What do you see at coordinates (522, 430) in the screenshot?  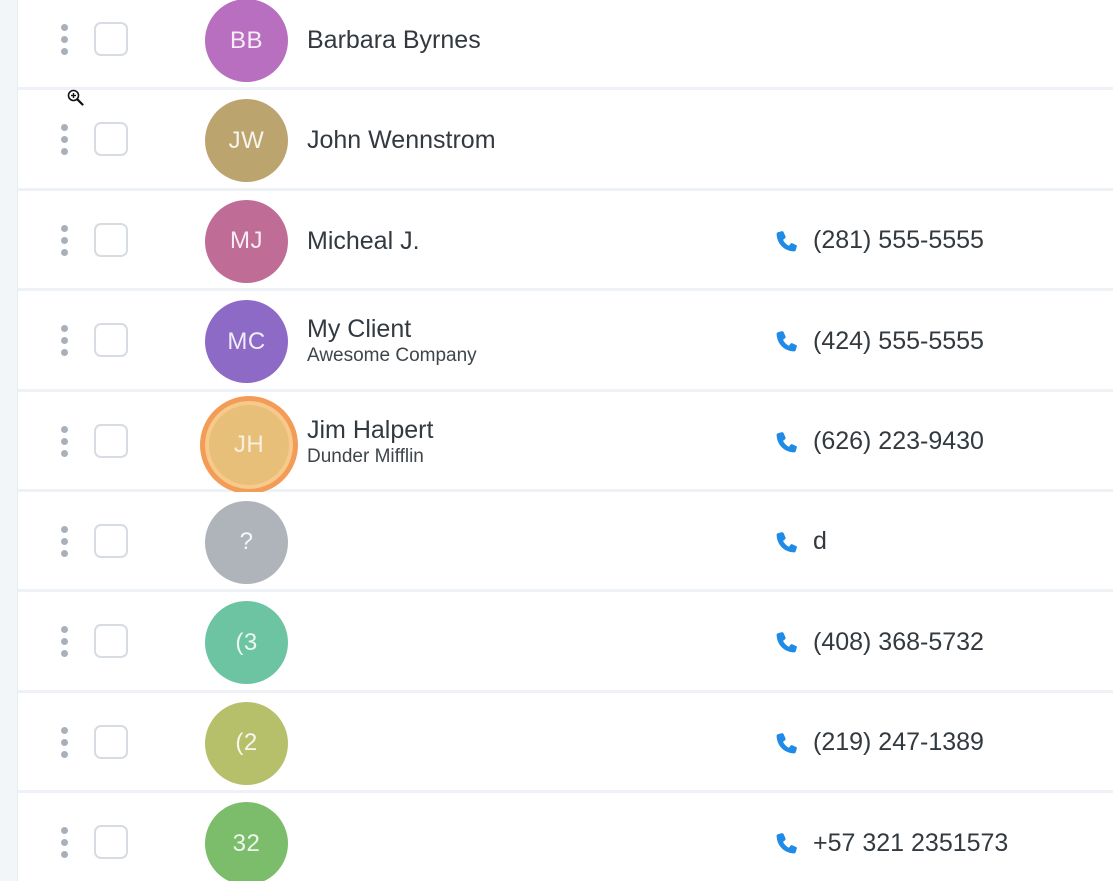 I see `contact-name: Jim Halpert` at bounding box center [522, 430].